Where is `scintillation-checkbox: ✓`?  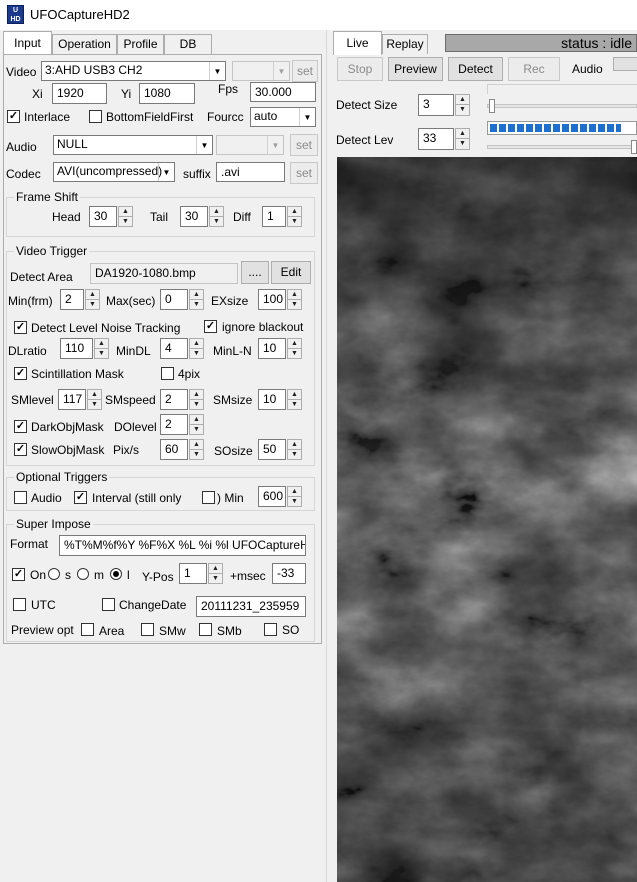 scintillation-checkbox: ✓ is located at coordinates (20, 373).